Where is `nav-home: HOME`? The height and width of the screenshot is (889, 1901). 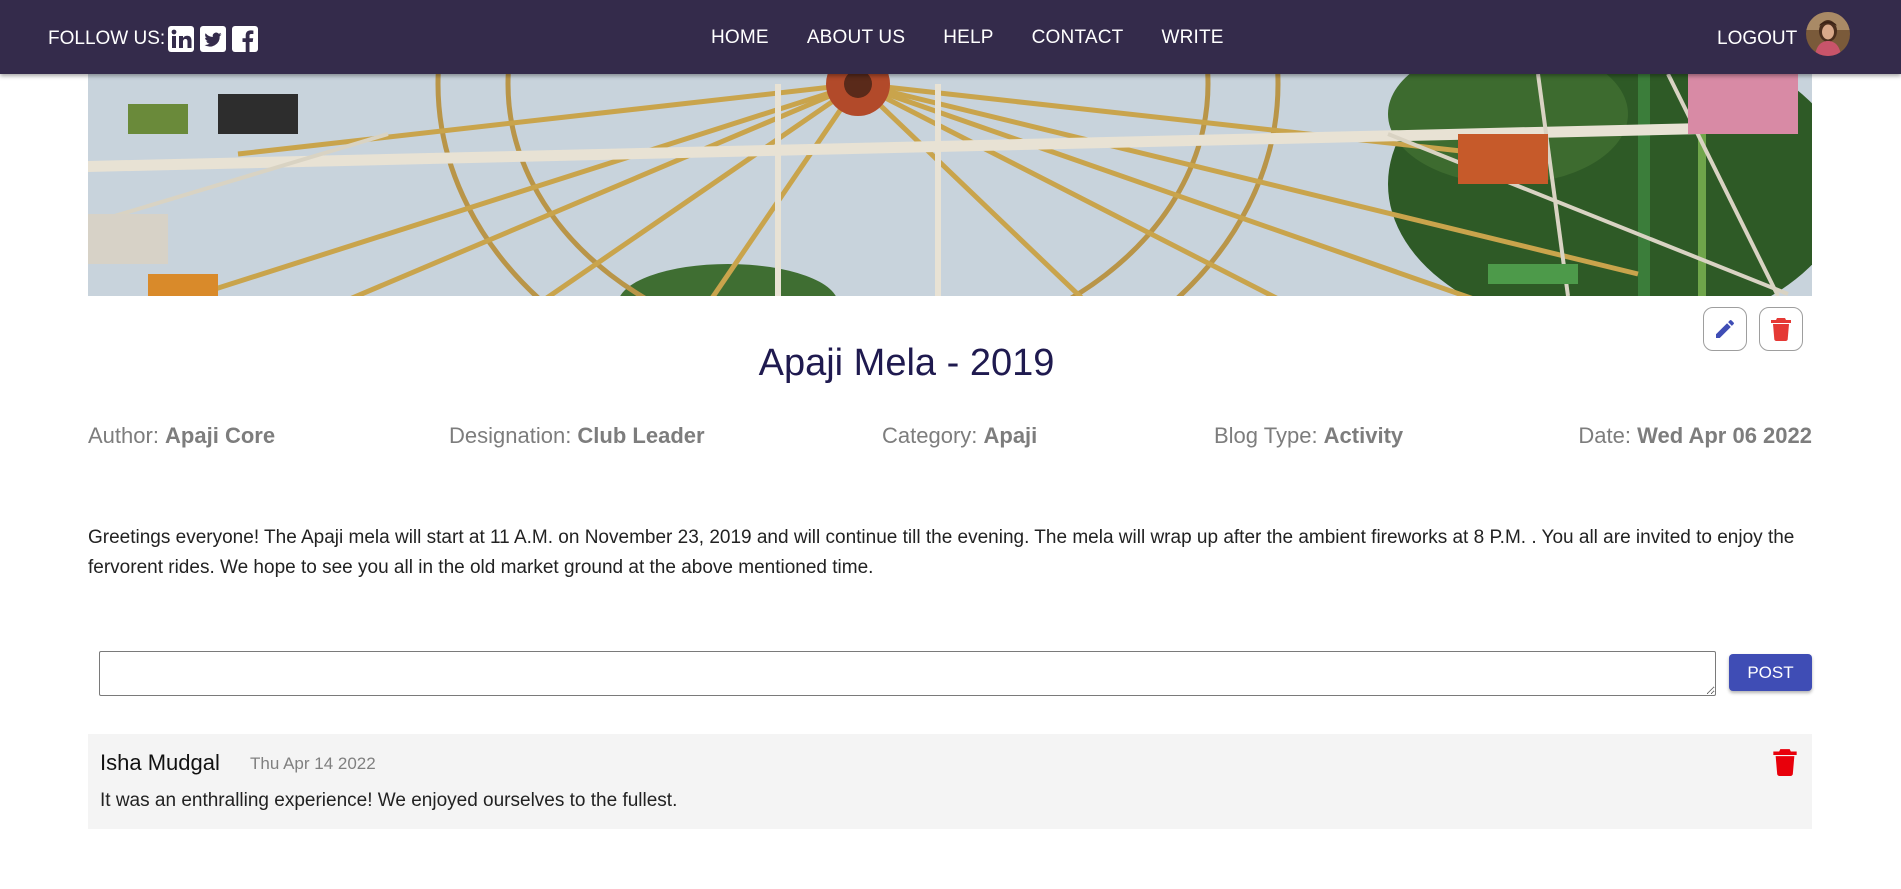
nav-home: HOME is located at coordinates (740, 38).